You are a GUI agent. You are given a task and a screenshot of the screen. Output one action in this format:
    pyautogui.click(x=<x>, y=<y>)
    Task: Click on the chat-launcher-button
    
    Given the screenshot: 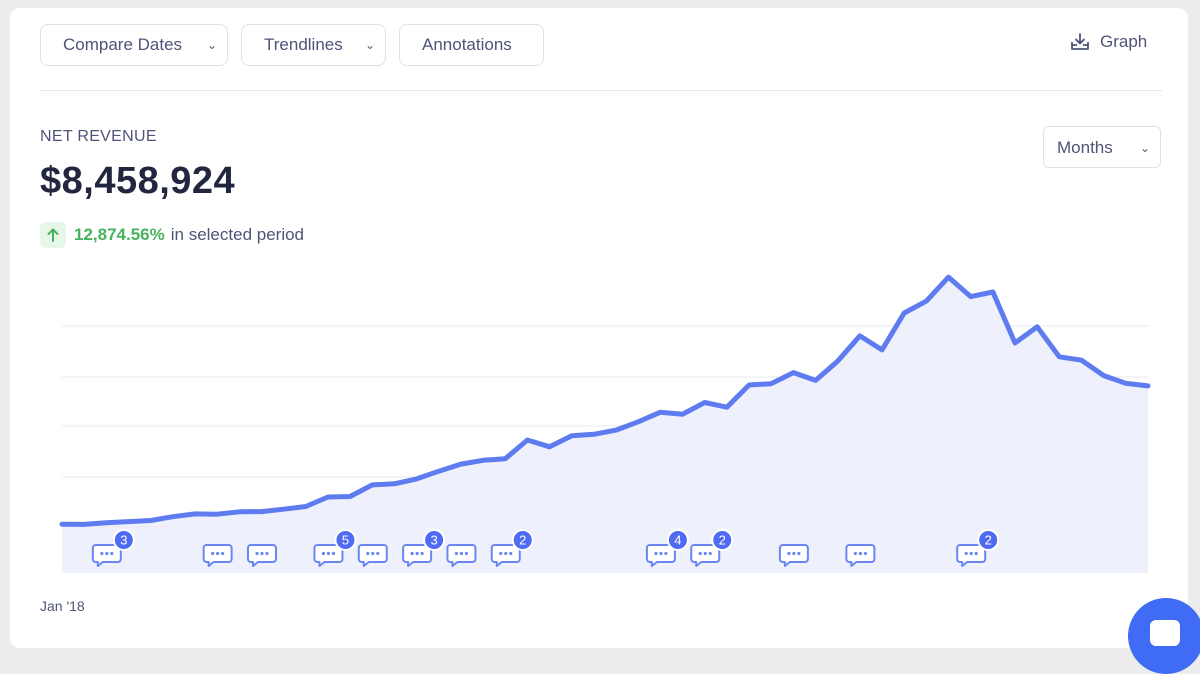 What is the action you would take?
    pyautogui.click(x=1164, y=636)
    